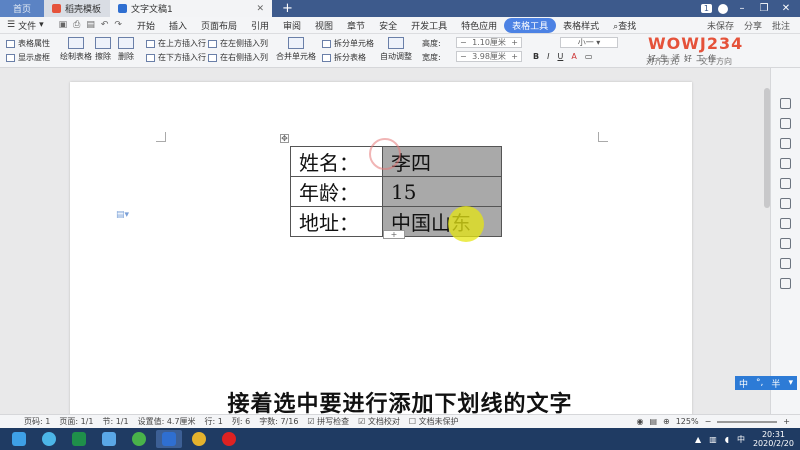  What do you see at coordinates (786, 421) in the screenshot?
I see `zoom-in-icon: +` at bounding box center [786, 421].